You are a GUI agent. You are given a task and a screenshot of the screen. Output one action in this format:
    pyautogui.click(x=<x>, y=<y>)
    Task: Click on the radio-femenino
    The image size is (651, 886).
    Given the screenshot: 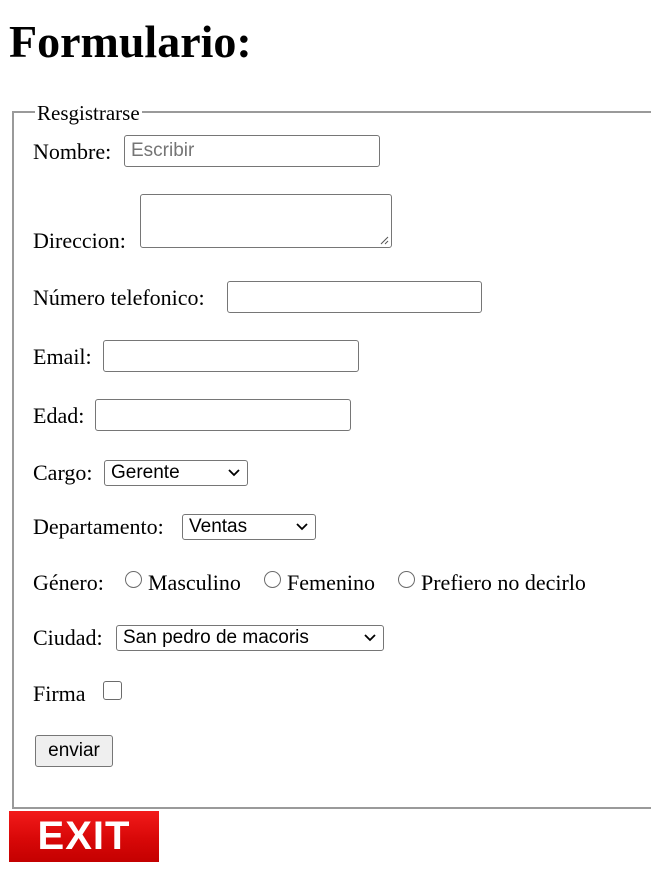 What is the action you would take?
    pyautogui.click(x=272, y=579)
    